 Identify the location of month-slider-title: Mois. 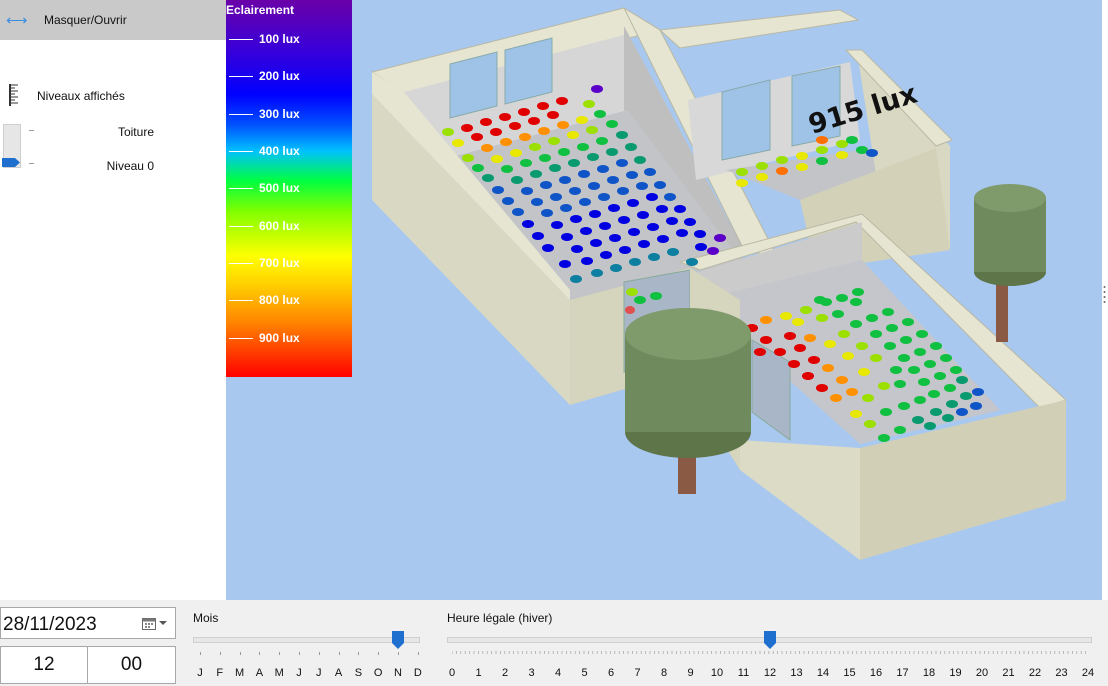
(206, 618).